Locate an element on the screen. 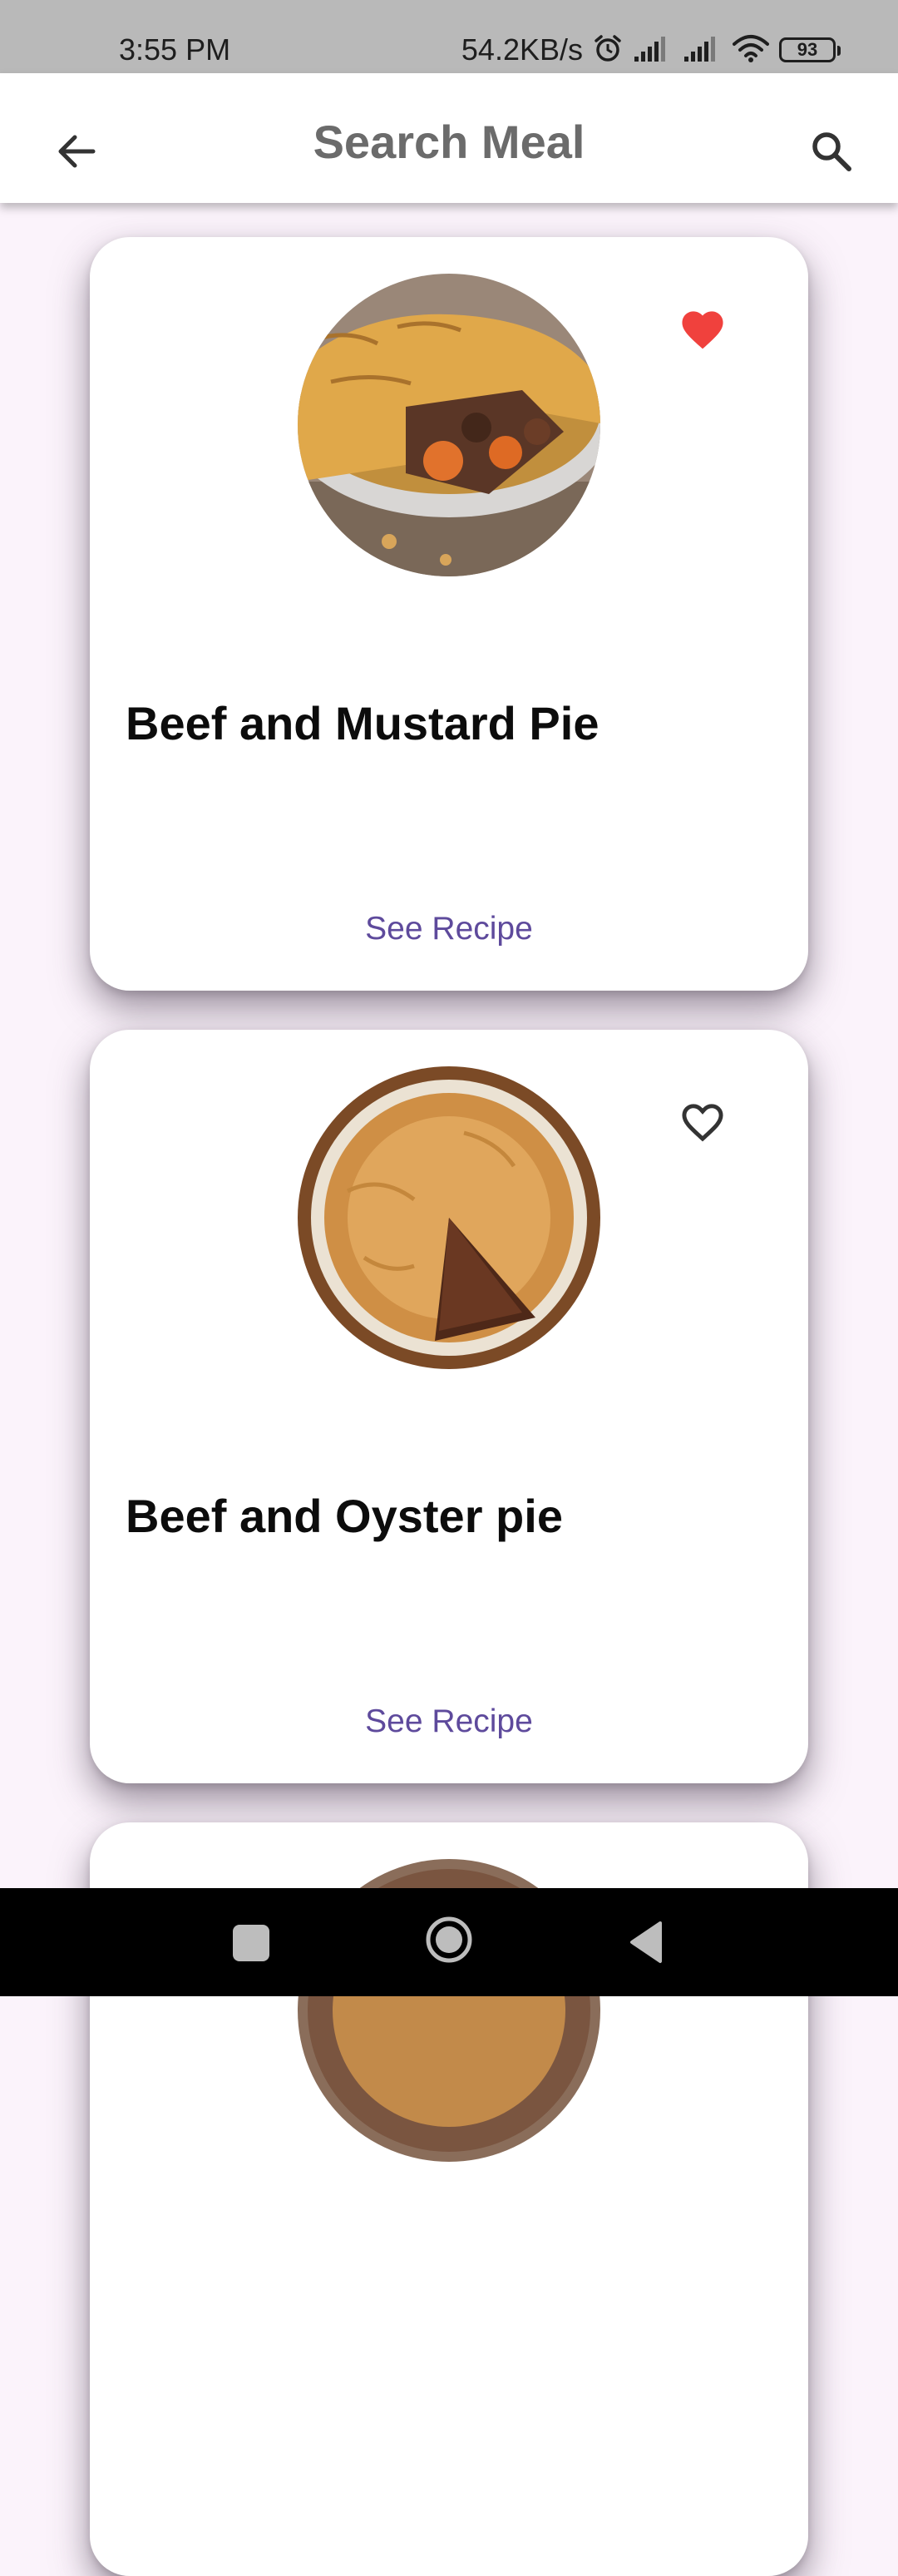  search-button is located at coordinates (831, 151).